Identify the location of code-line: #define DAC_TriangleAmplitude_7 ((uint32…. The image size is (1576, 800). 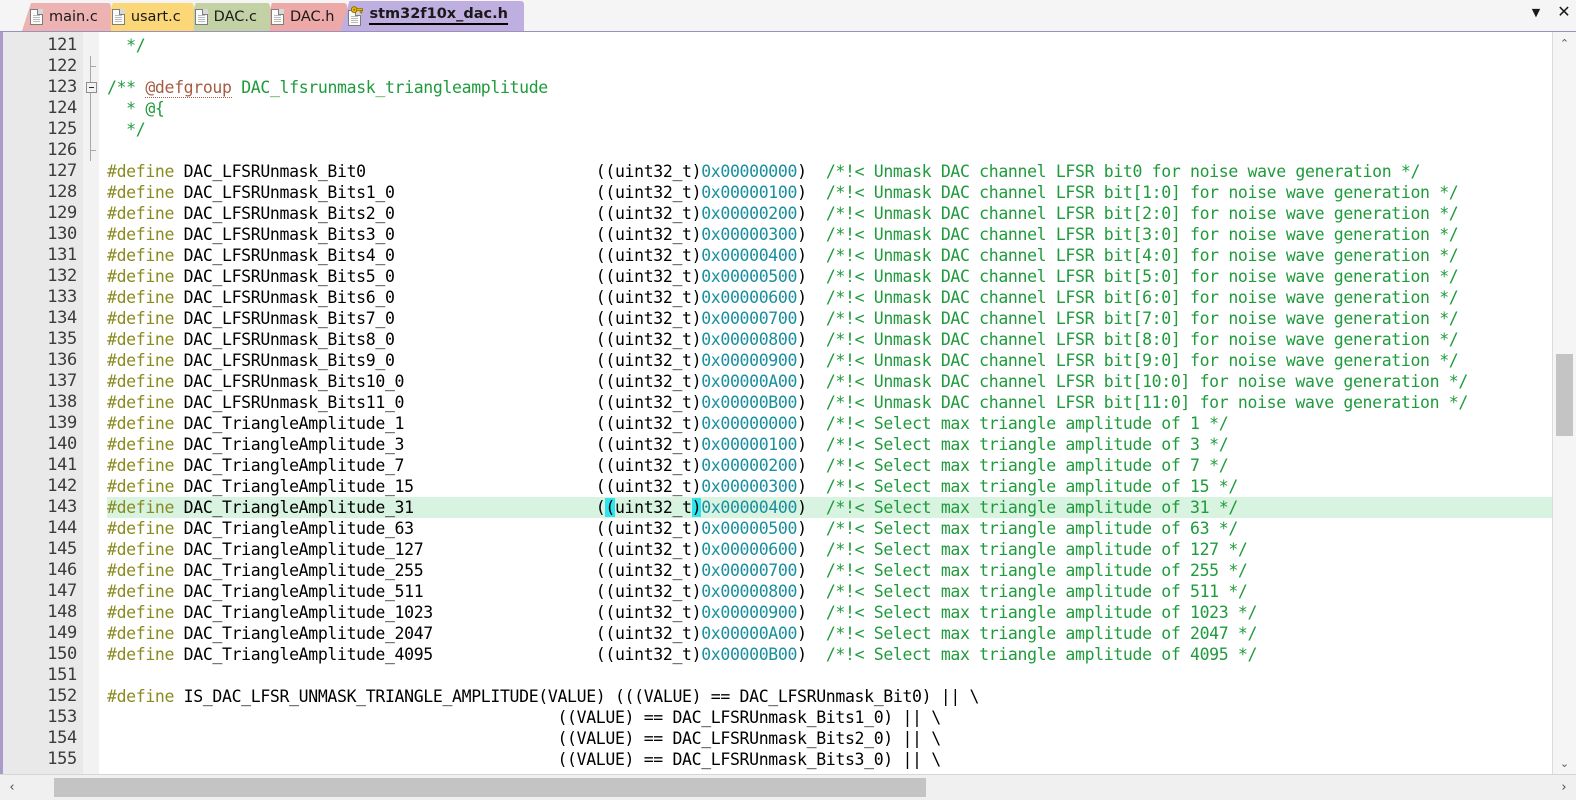
(829, 465).